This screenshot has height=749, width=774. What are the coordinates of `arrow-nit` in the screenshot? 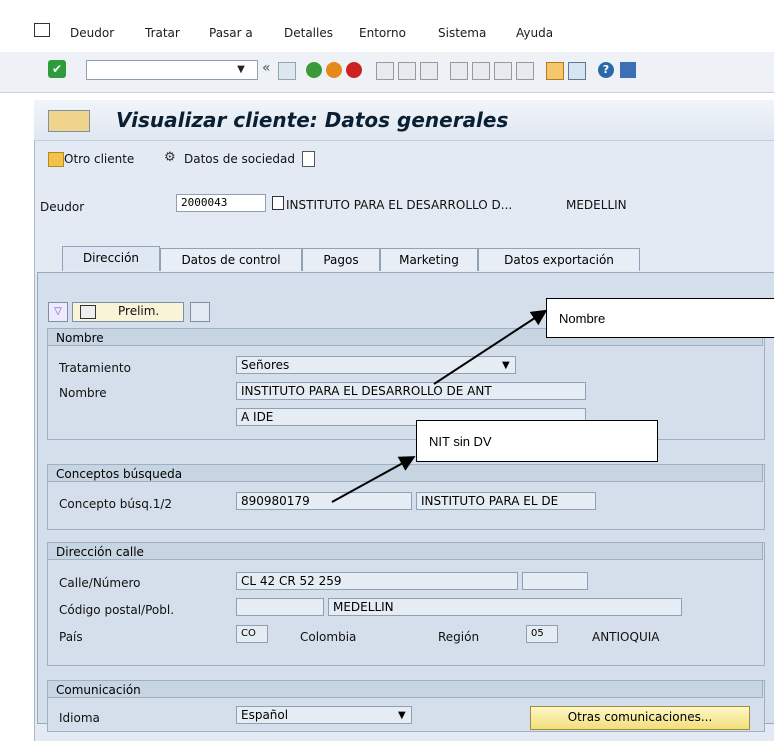 It's located at (373, 479).